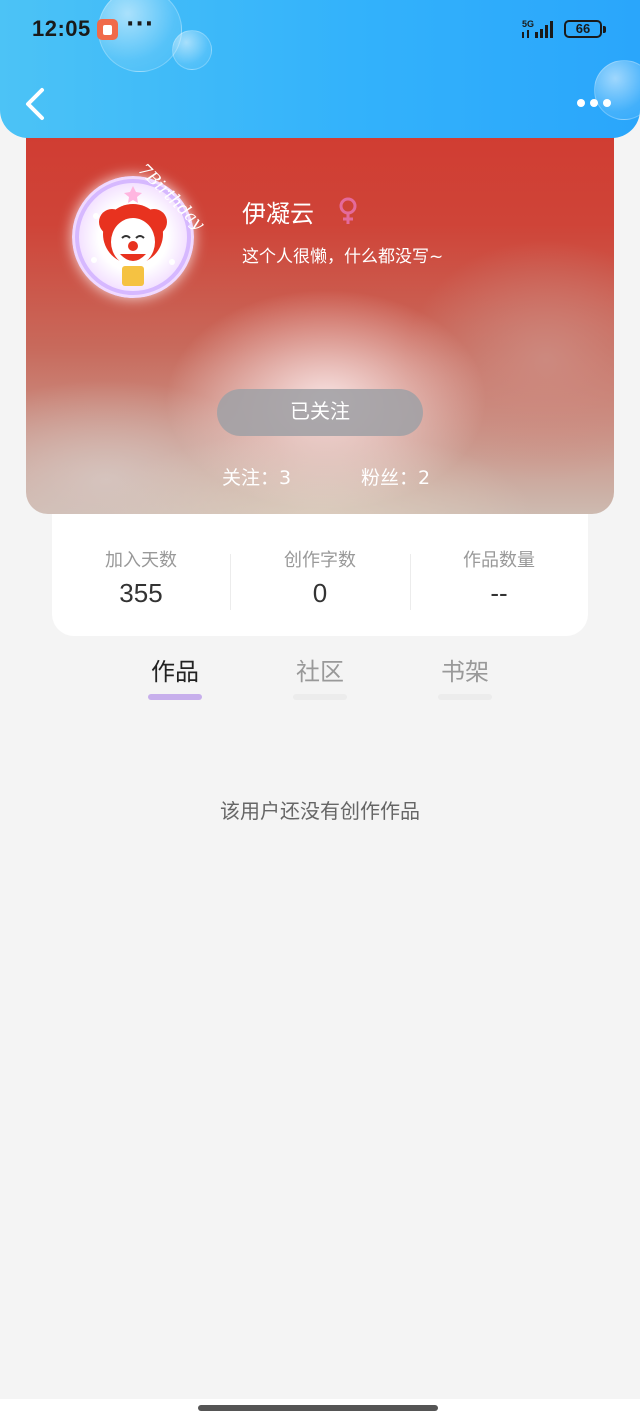 Image resolution: width=640 pixels, height=1423 pixels. I want to click on following-count: 关注：3, so click(256, 476).